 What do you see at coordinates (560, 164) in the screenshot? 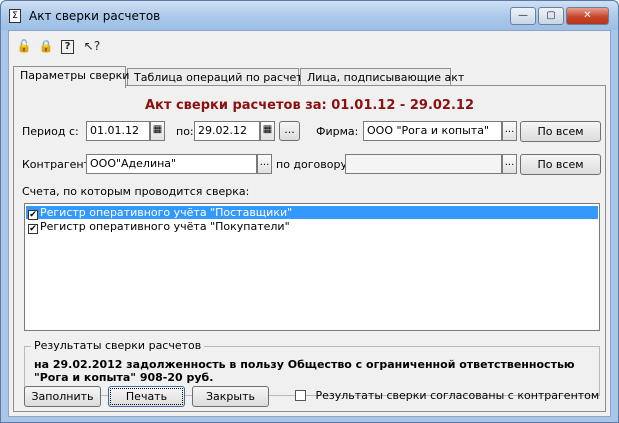
I see `contract-all-button: По всем` at bounding box center [560, 164].